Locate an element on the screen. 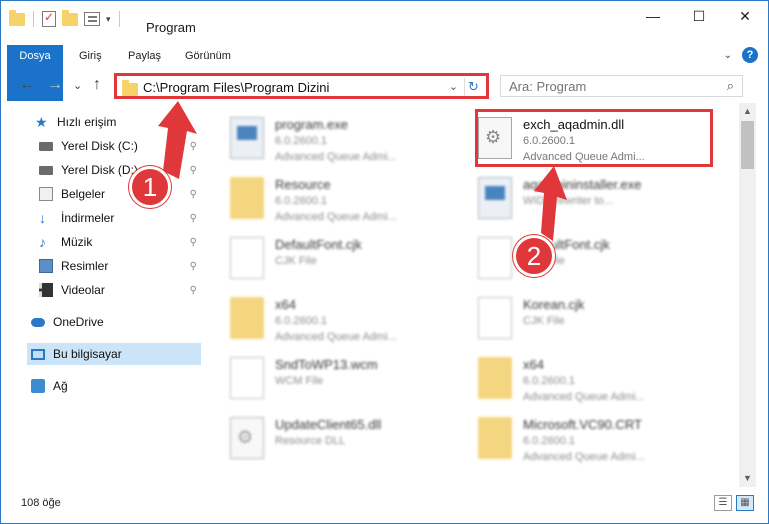  sidebar-item-label: Belgeler is located at coordinates (83, 194).